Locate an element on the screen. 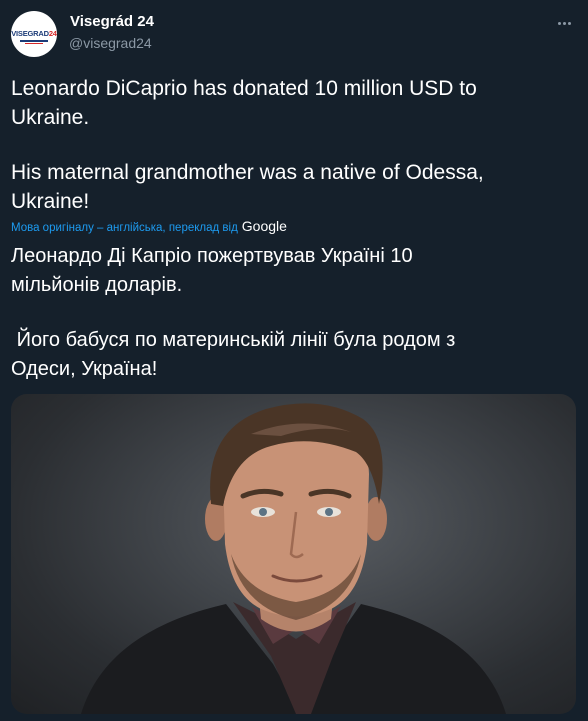  avatar-logo-main: VISEGRAD is located at coordinates (30, 34).